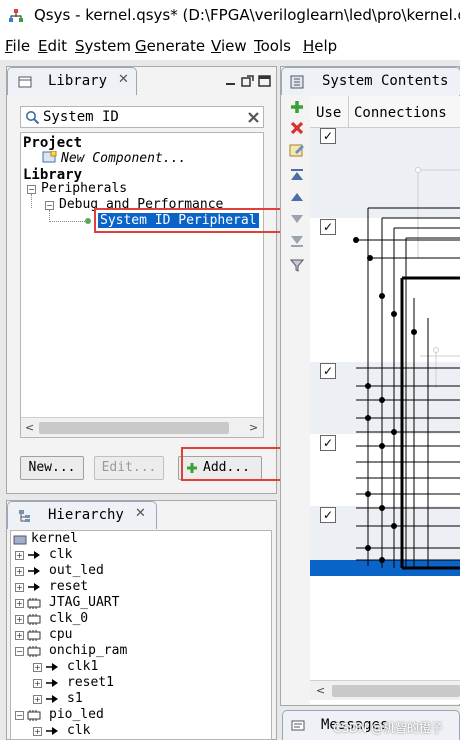 The width and height of the screenshot is (460, 740). What do you see at coordinates (385, 112) in the screenshot?
I see `table-header: Use Connections` at bounding box center [385, 112].